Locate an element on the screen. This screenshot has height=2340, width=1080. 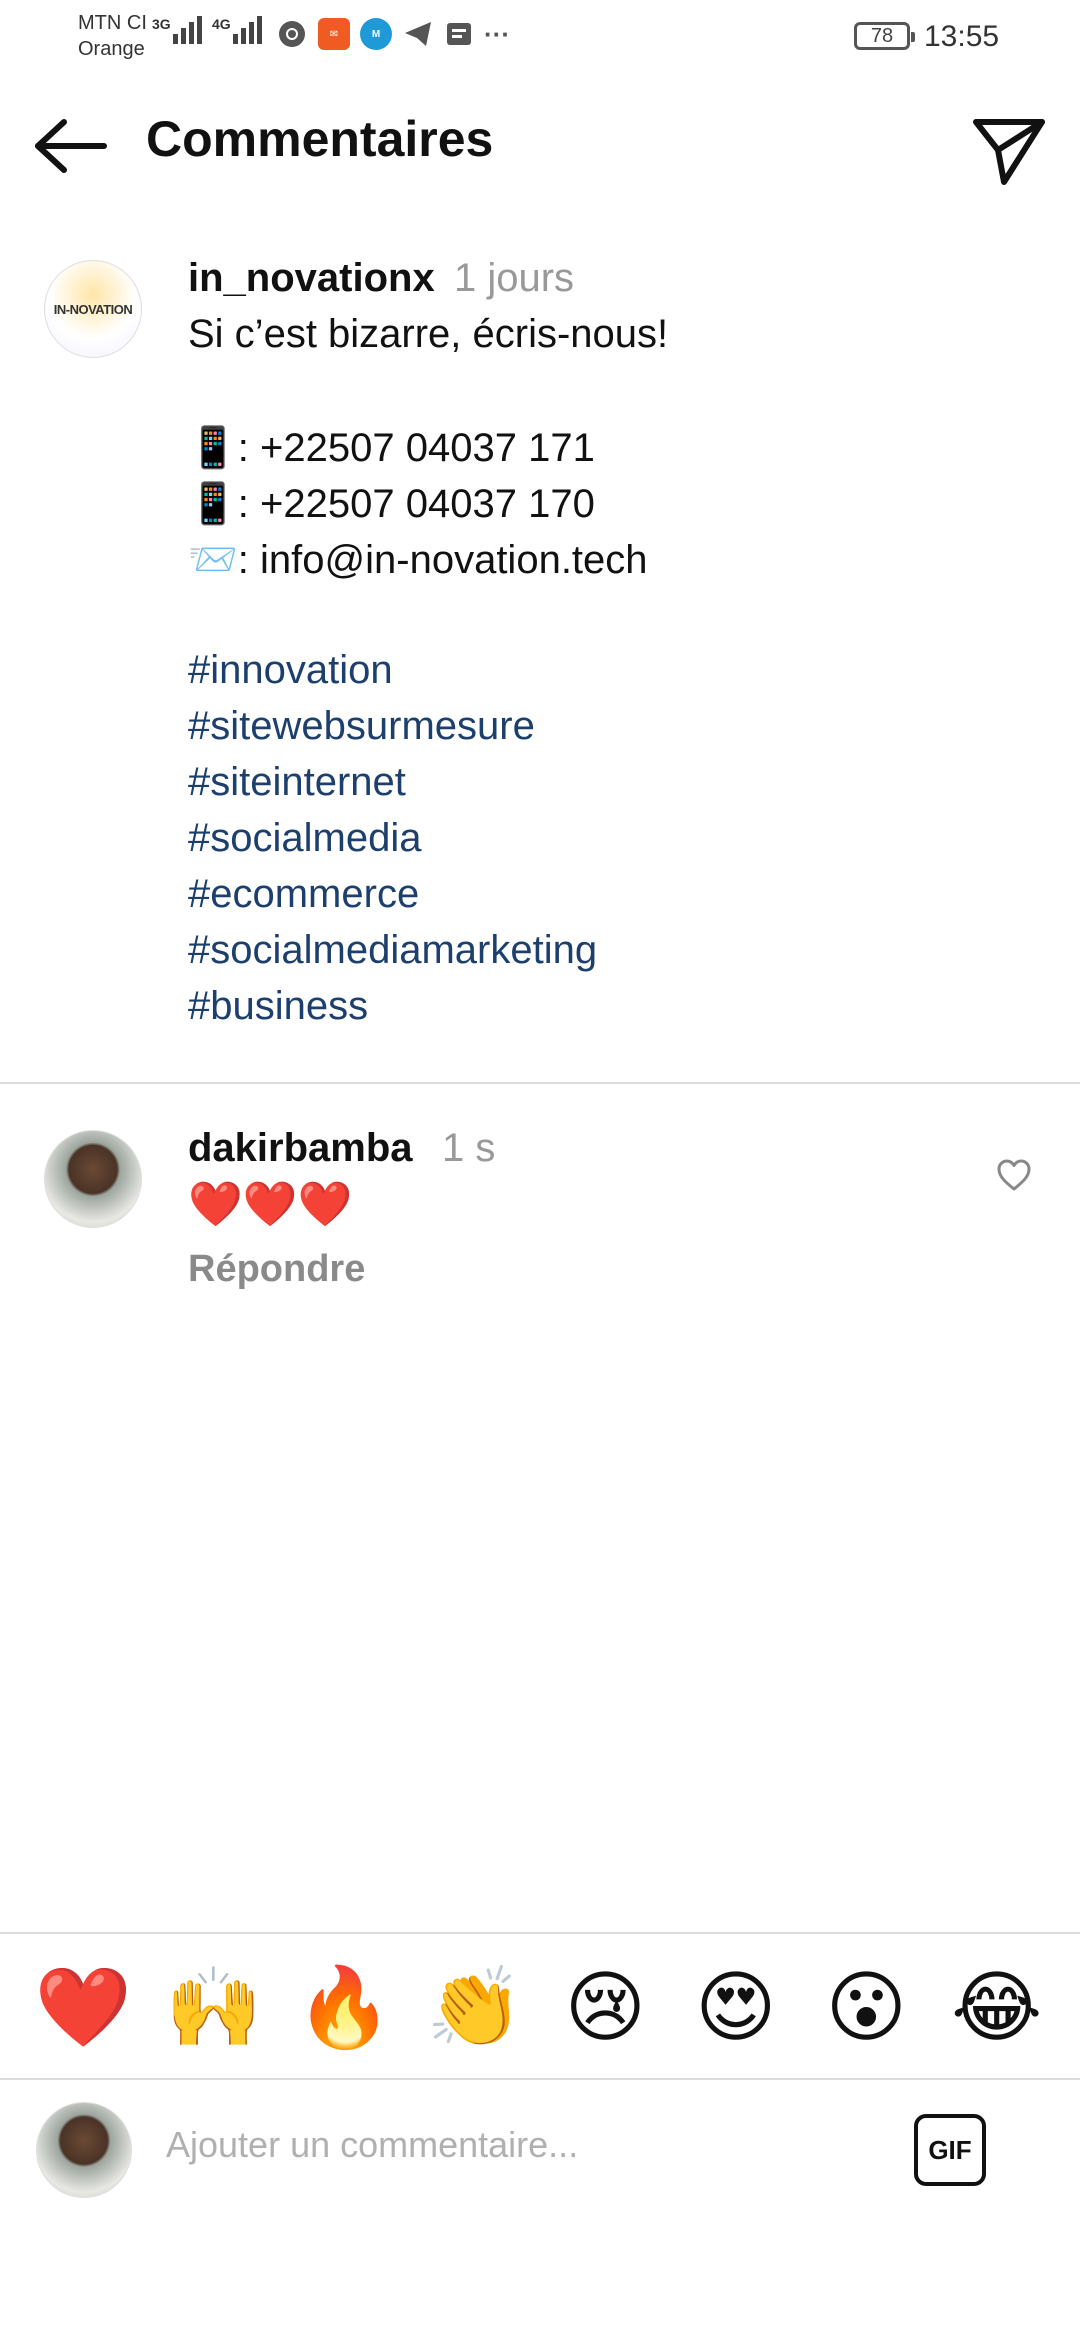
gif-button: GIF is located at coordinates (950, 2150).